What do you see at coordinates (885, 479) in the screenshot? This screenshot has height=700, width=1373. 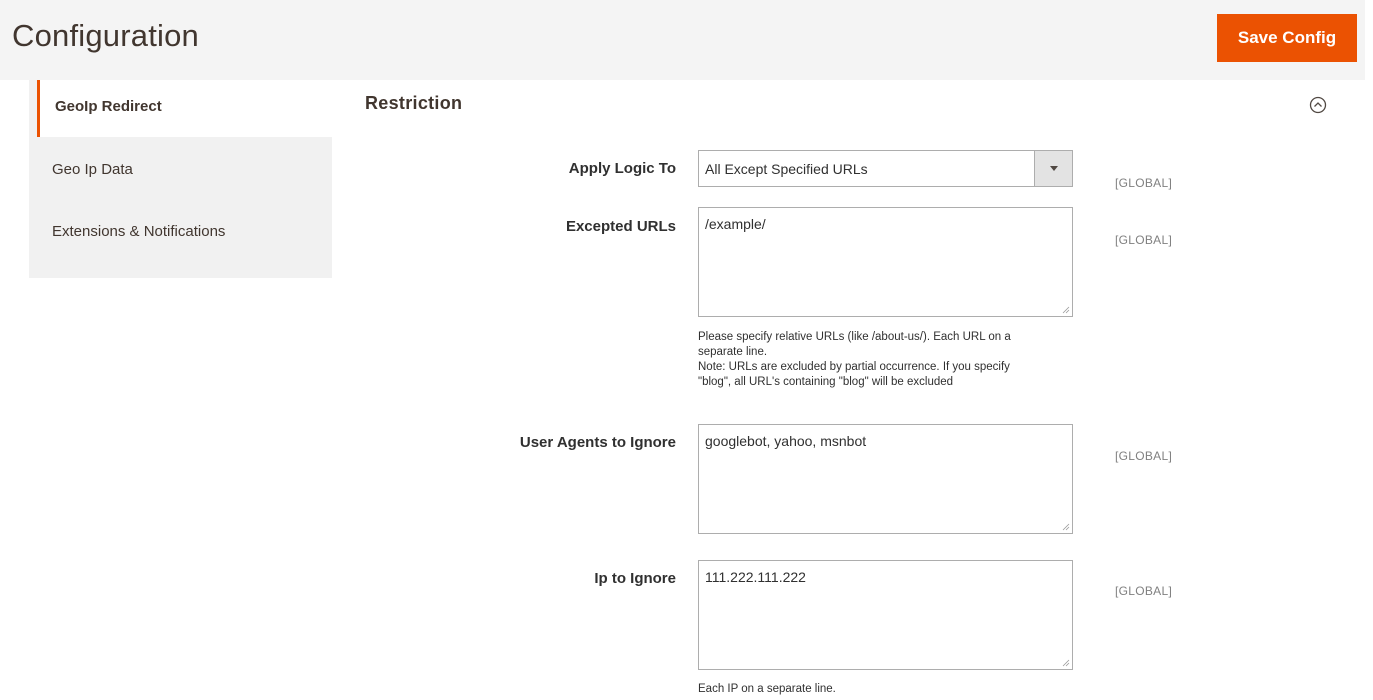 I see `user-agents-textarea: googlebot, yahoo, msnbot` at bounding box center [885, 479].